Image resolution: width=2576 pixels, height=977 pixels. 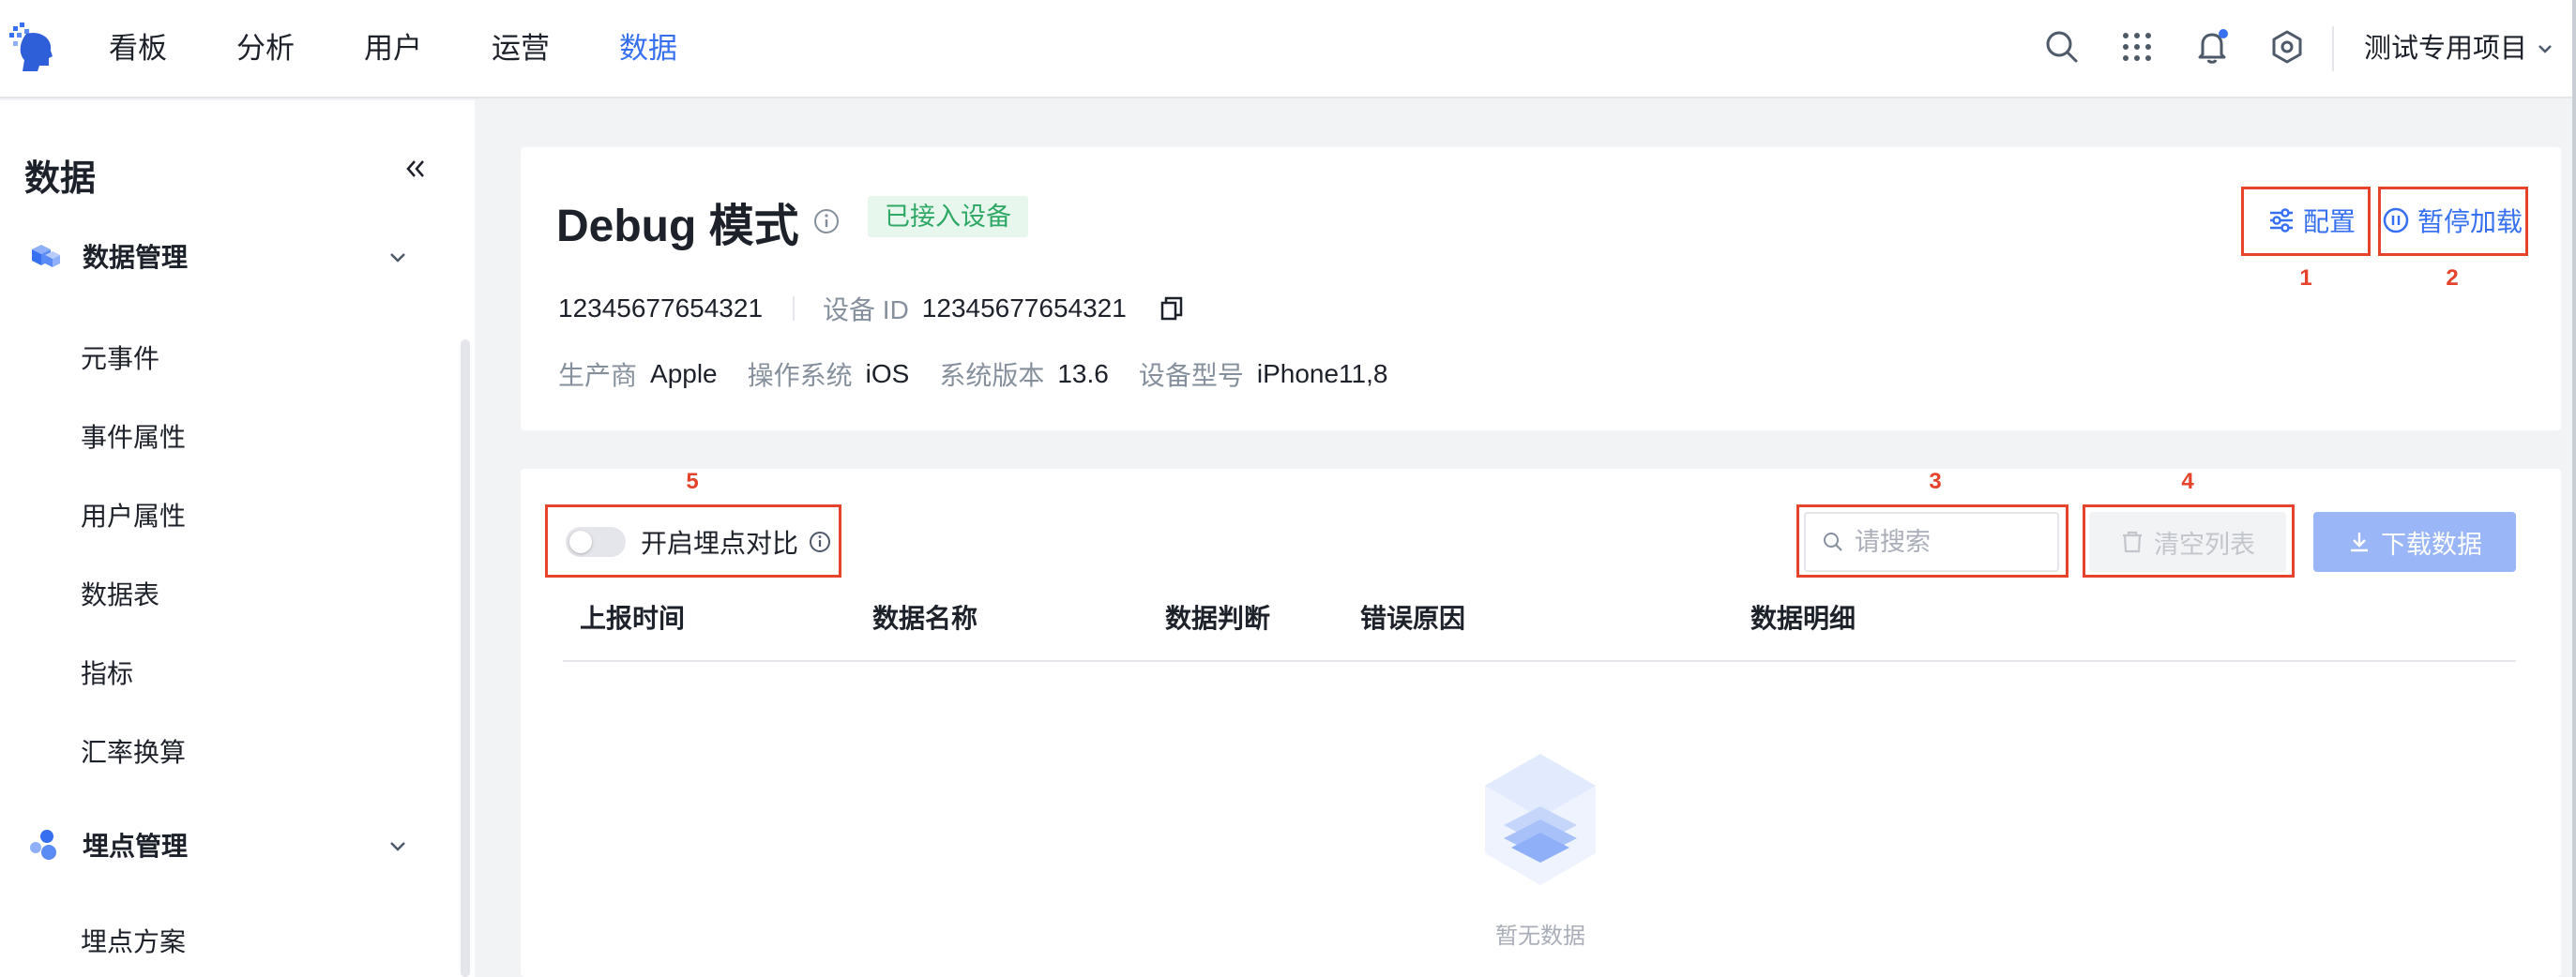 What do you see at coordinates (1322, 374) in the screenshot?
I see `model-value: iPhone11,8` at bounding box center [1322, 374].